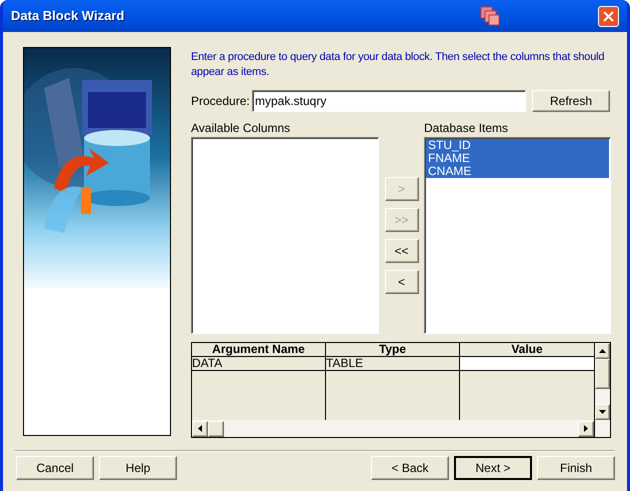 This screenshot has width=630, height=491. What do you see at coordinates (517, 235) in the screenshot?
I see `database-items-list: STU_ID FNAME CNAME` at bounding box center [517, 235].